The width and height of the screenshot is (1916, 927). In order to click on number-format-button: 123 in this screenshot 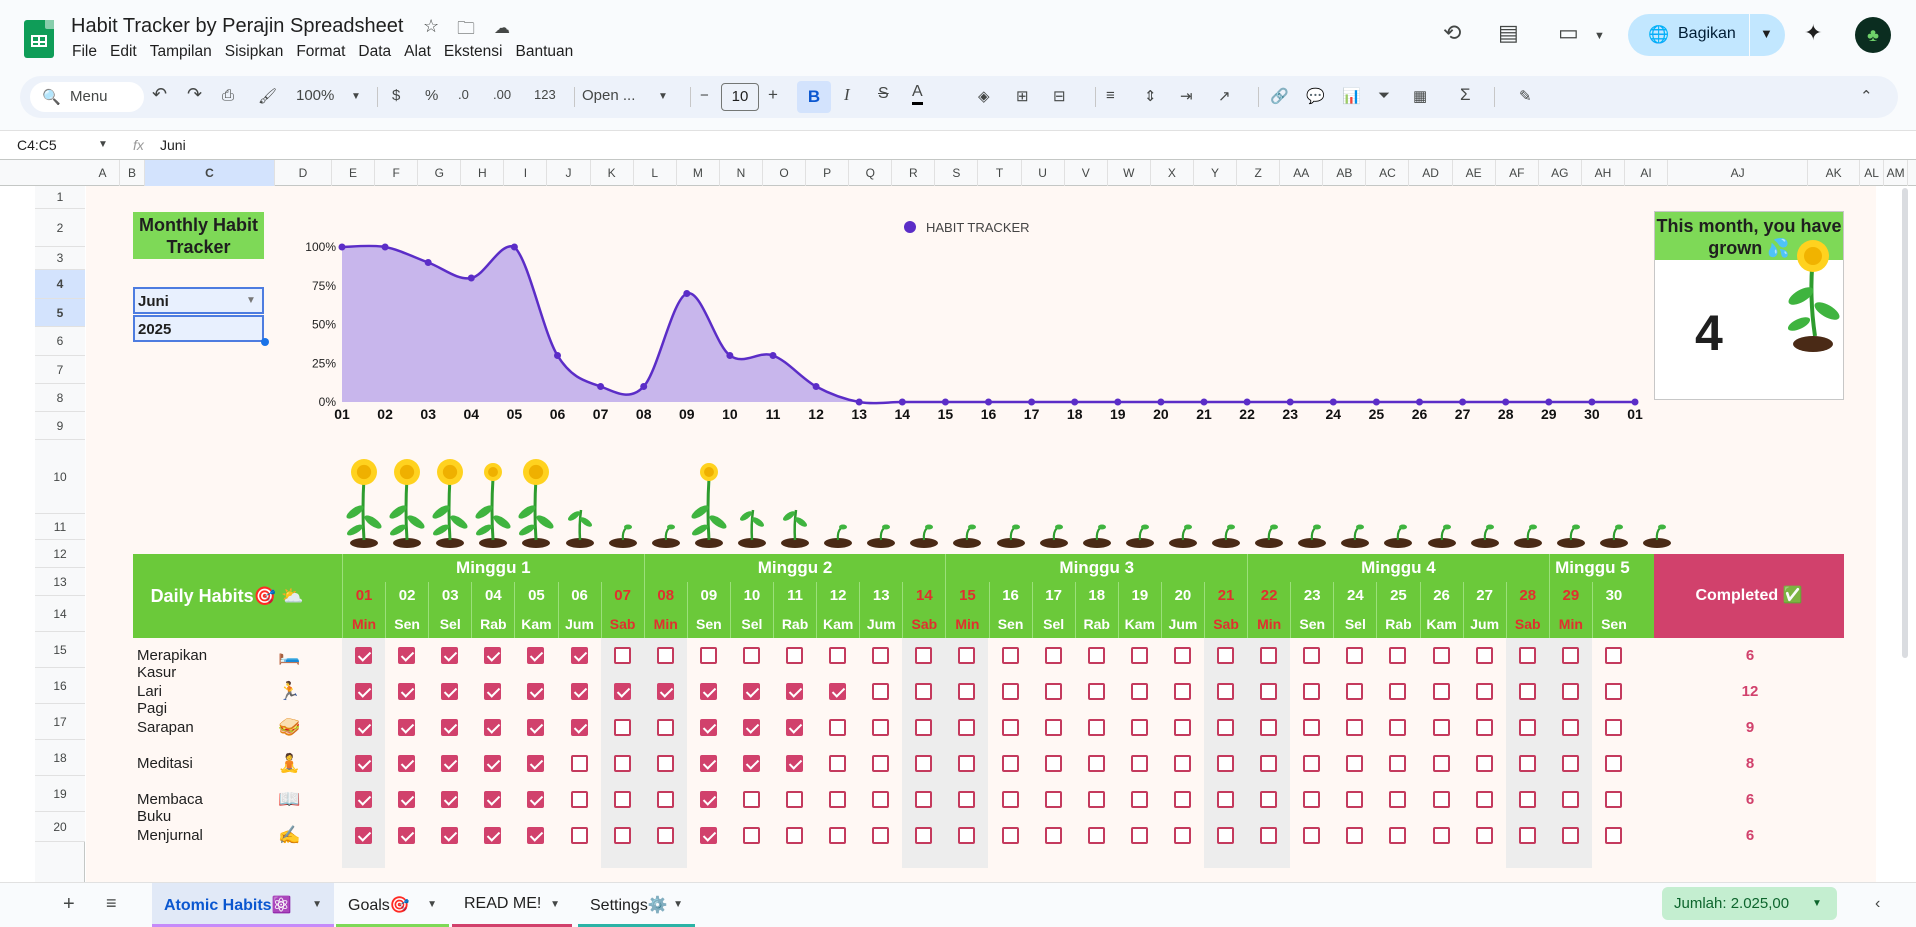, I will do `click(545, 94)`.